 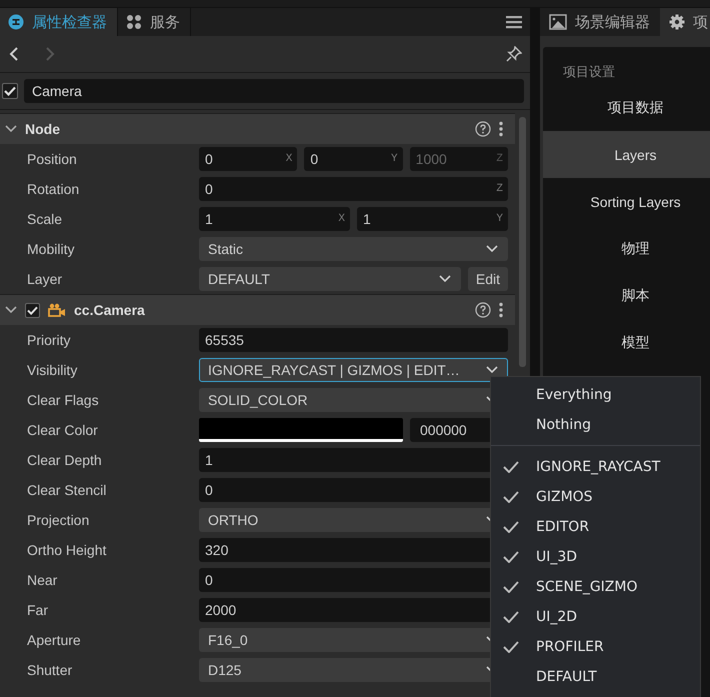 I want to click on section-header: cc.Camera, so click(x=257, y=309).